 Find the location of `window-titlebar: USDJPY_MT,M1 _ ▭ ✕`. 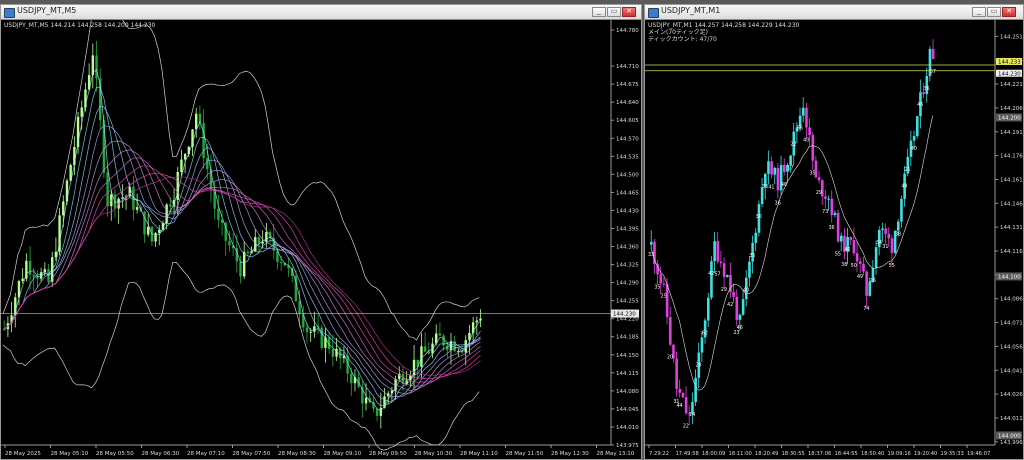

window-titlebar: USDJPY_MT,M1 _ ▭ ✕ is located at coordinates (834, 12).